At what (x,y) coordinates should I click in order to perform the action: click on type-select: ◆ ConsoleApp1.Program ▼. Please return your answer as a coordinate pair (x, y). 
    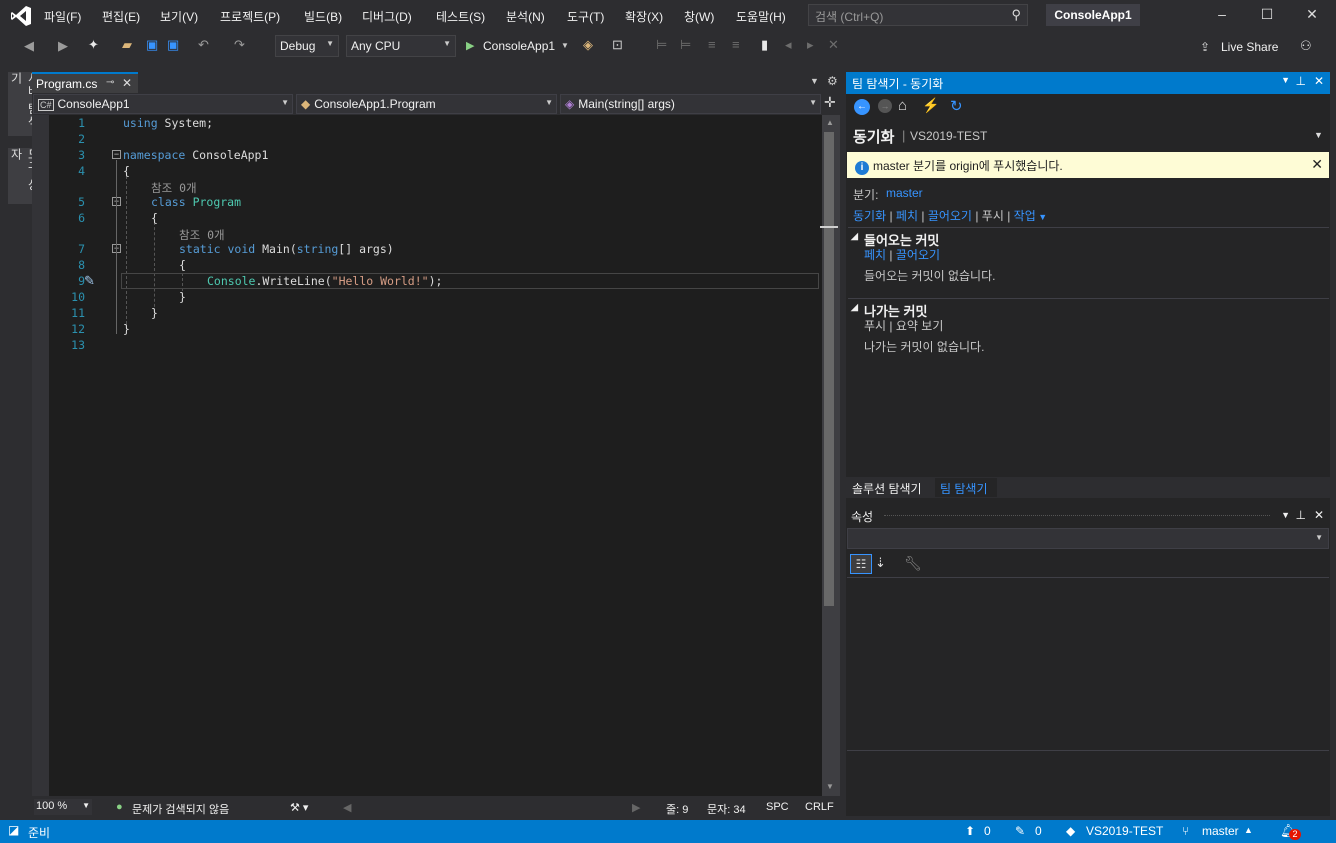
    Looking at the image, I should click on (426, 104).